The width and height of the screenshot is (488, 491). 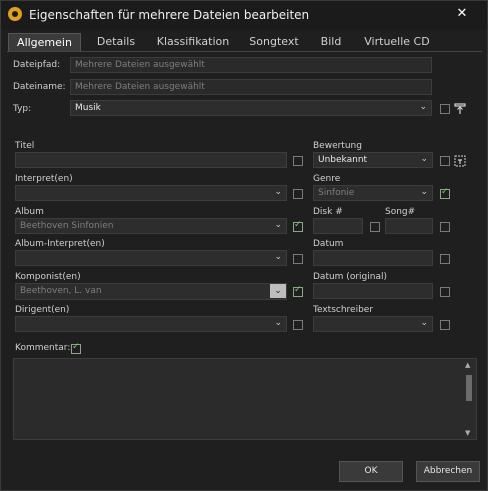 What do you see at coordinates (60, 244) in the screenshot?
I see `album-interpret-label: Album-Interpret(en)` at bounding box center [60, 244].